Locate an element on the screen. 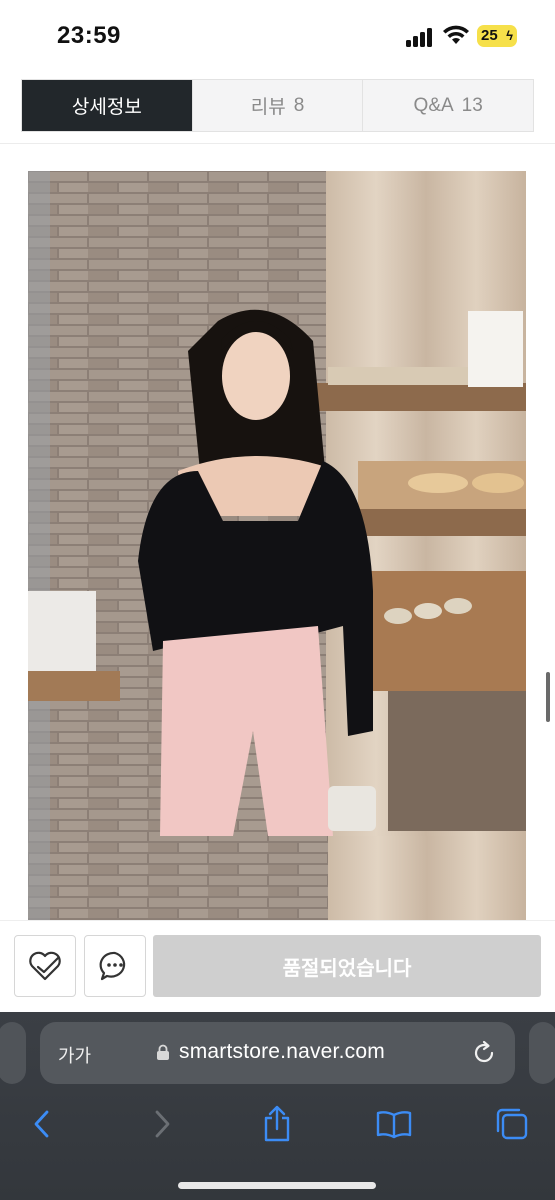 The width and height of the screenshot is (555, 1200). battery-icon: 25 ϟ is located at coordinates (497, 36).